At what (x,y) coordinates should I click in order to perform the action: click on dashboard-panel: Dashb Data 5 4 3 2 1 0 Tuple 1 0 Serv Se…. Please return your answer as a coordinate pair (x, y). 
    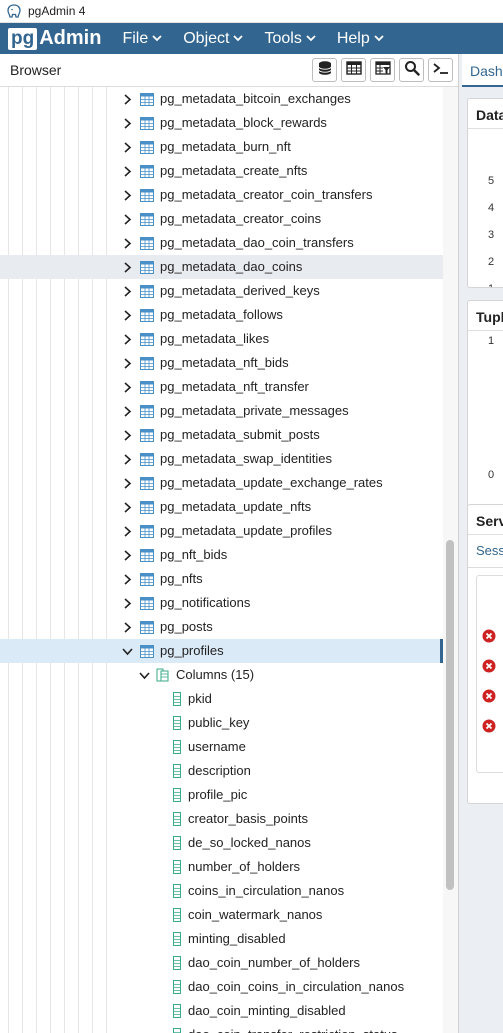
    Looking at the image, I should click on (480, 543).